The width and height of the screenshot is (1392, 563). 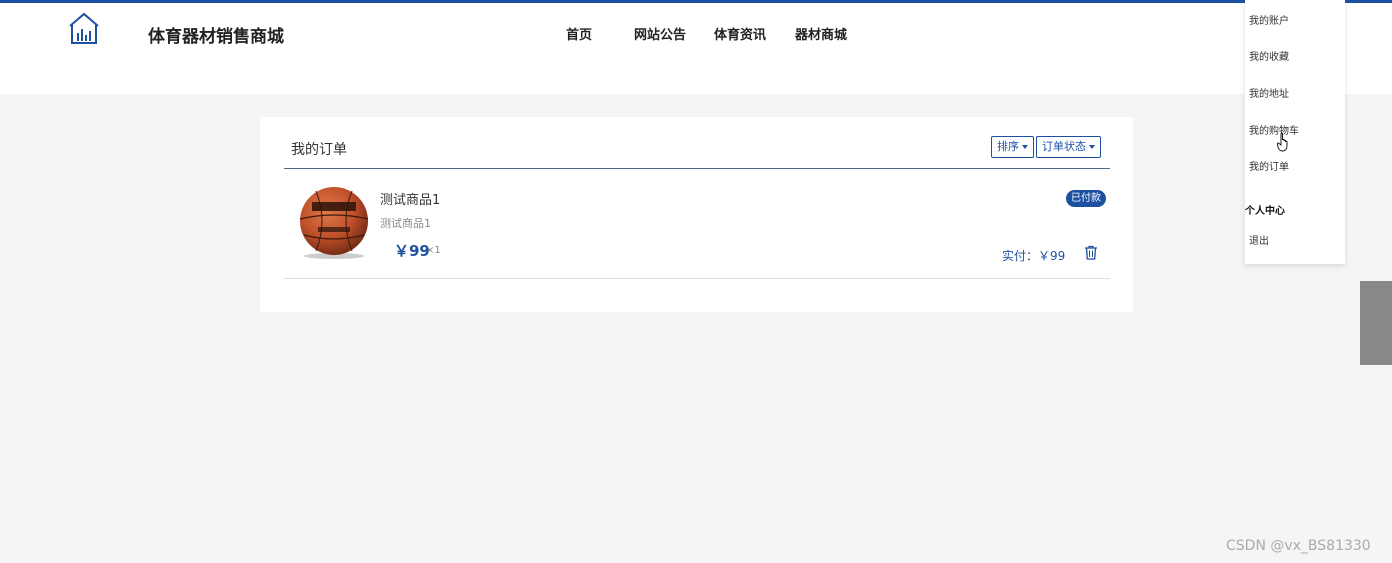 What do you see at coordinates (1064, 146) in the screenshot?
I see `order-status-label: 订单状态` at bounding box center [1064, 146].